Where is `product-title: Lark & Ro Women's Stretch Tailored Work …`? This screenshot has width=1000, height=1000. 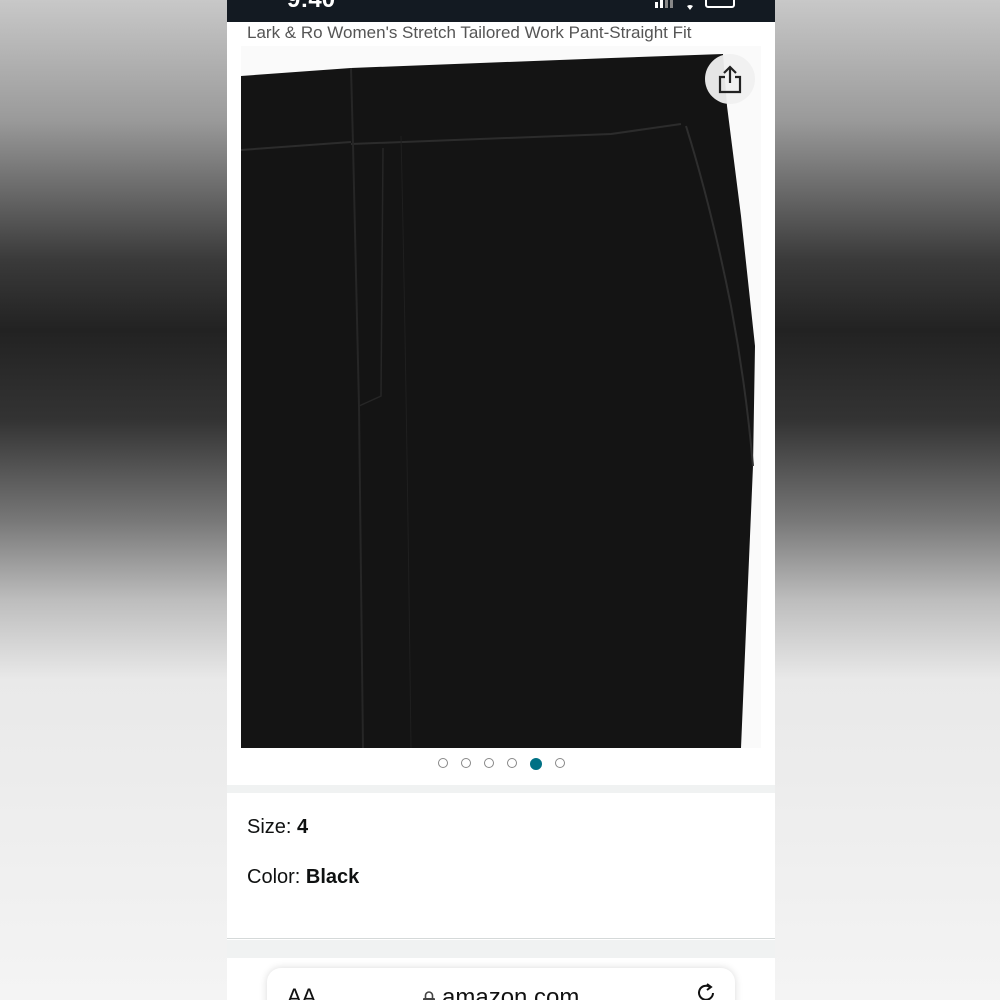
product-title: Lark & Ro Women's Stretch Tailored Work … is located at coordinates (502, 33).